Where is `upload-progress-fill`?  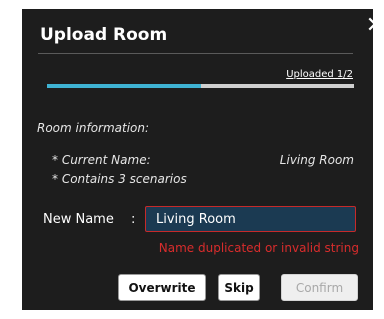 upload-progress-fill is located at coordinates (124, 86).